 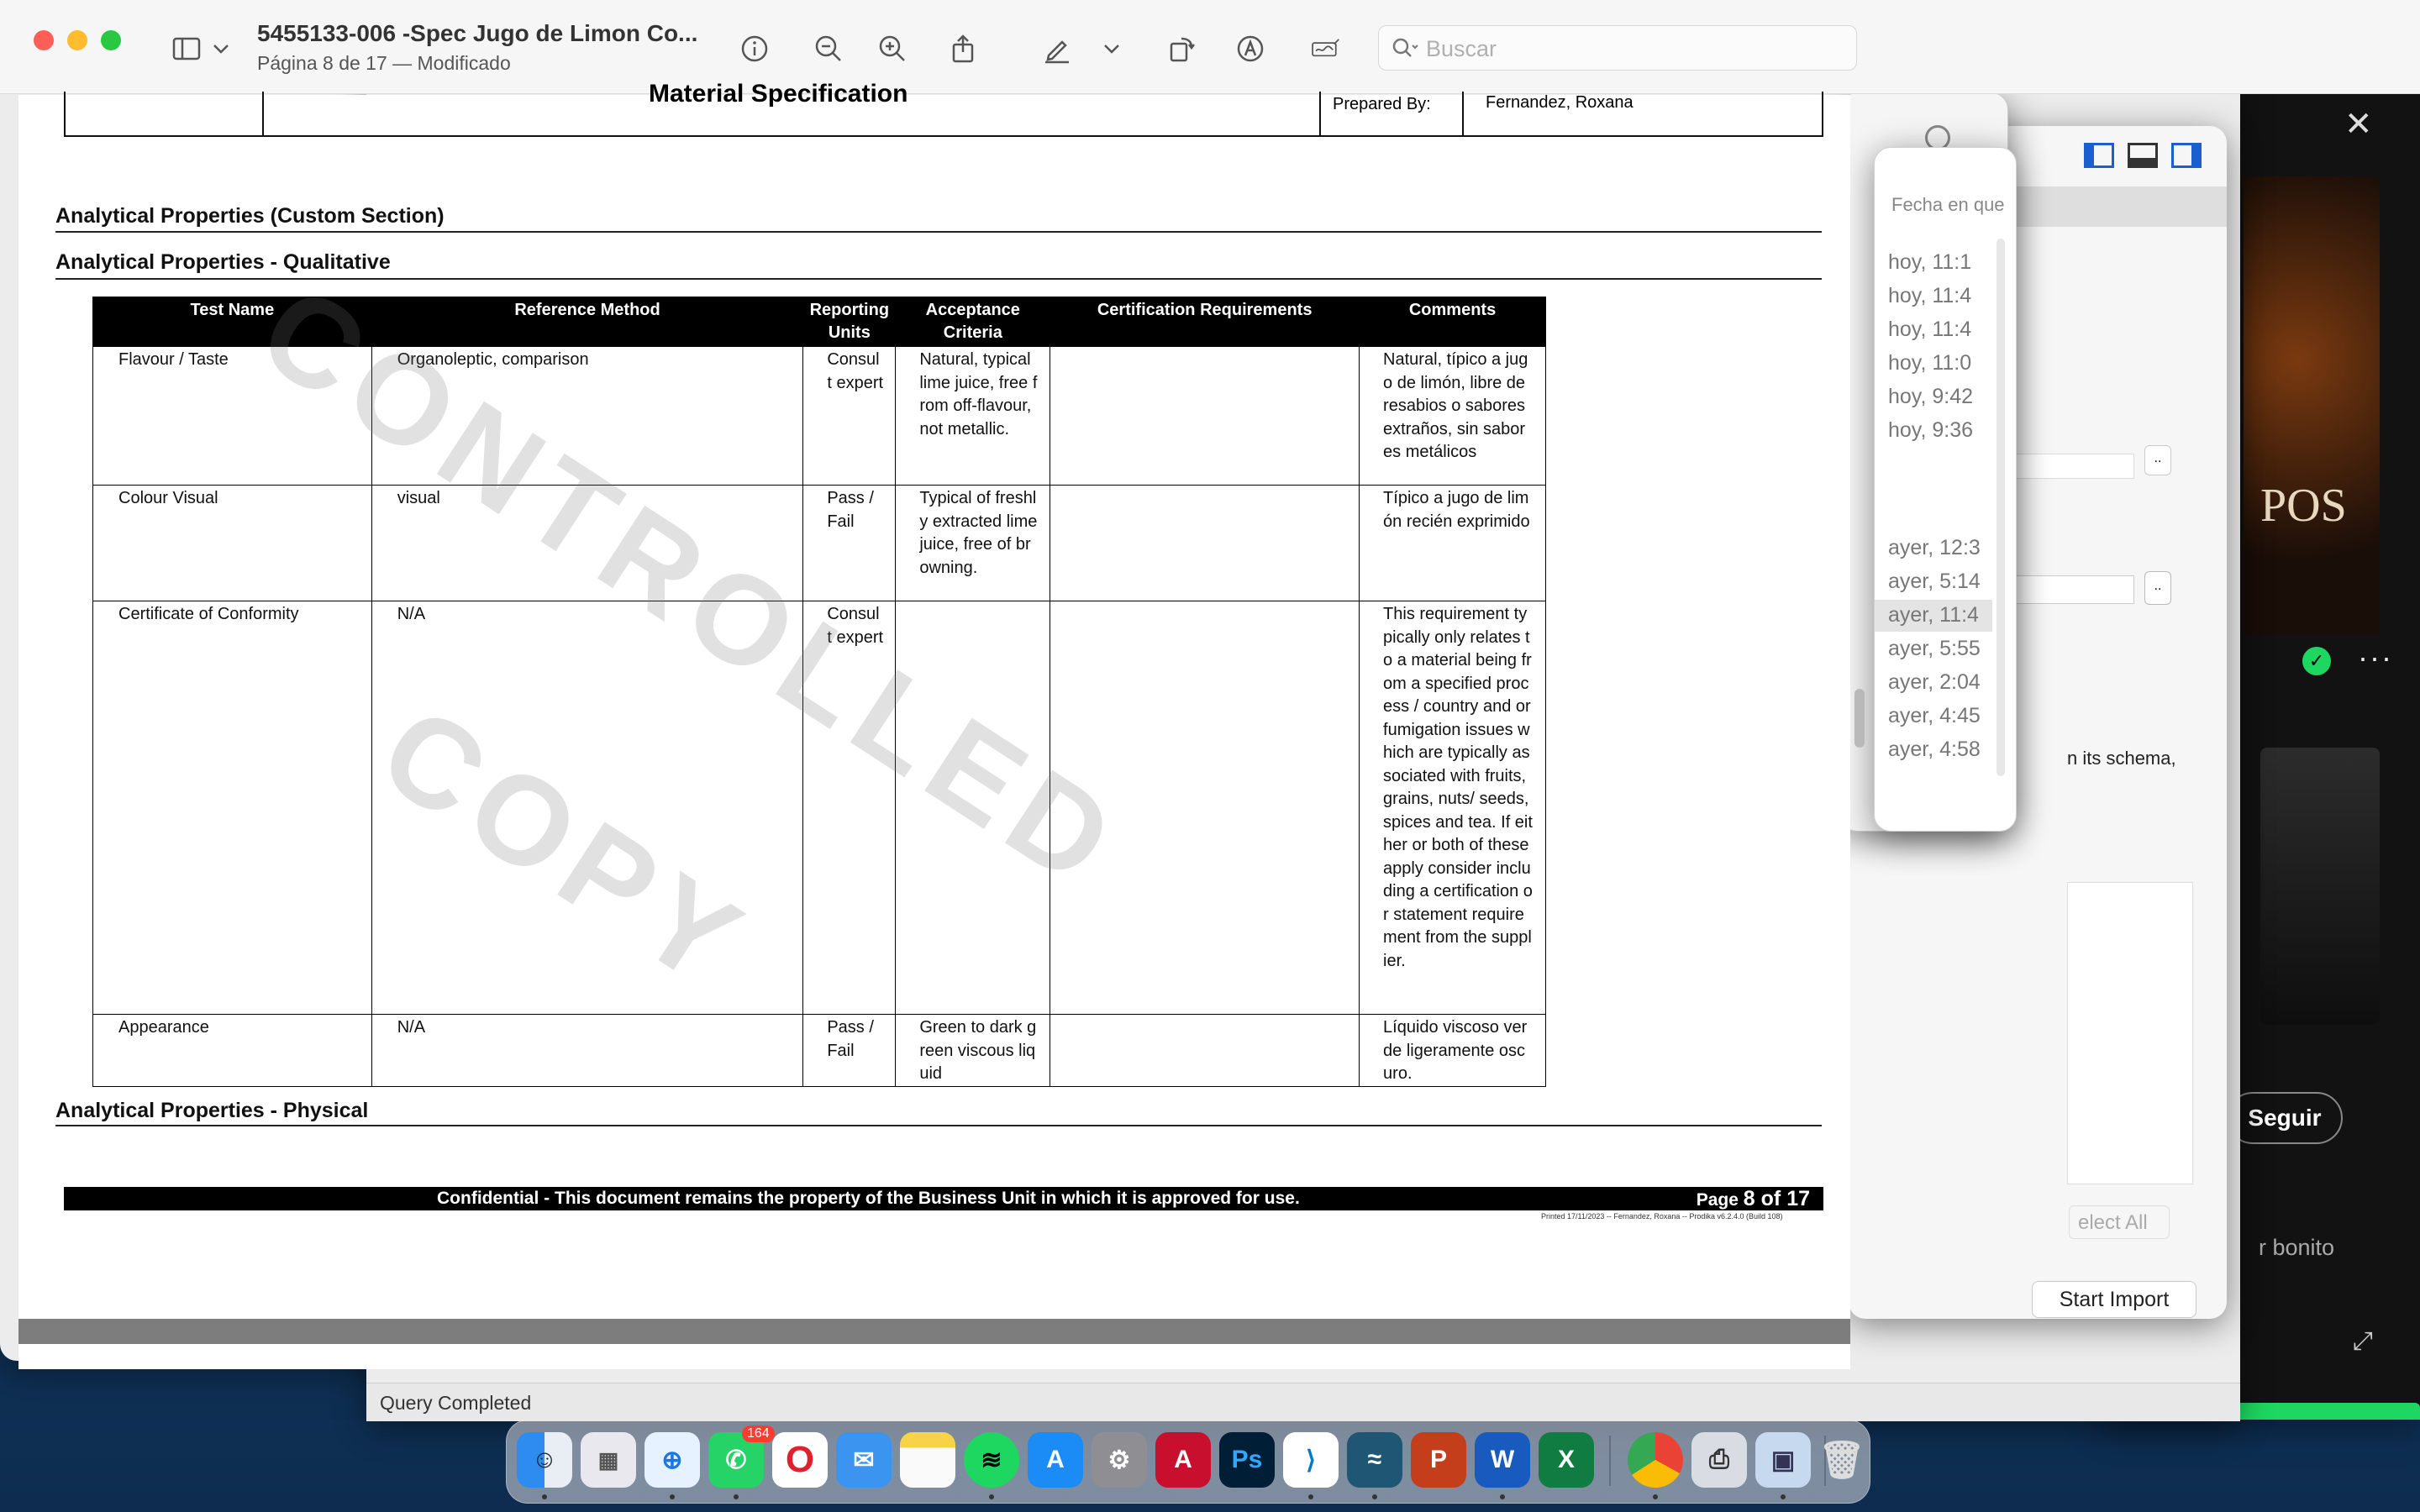 What do you see at coordinates (544, 1460) in the screenshot?
I see `finder-icon: ☺` at bounding box center [544, 1460].